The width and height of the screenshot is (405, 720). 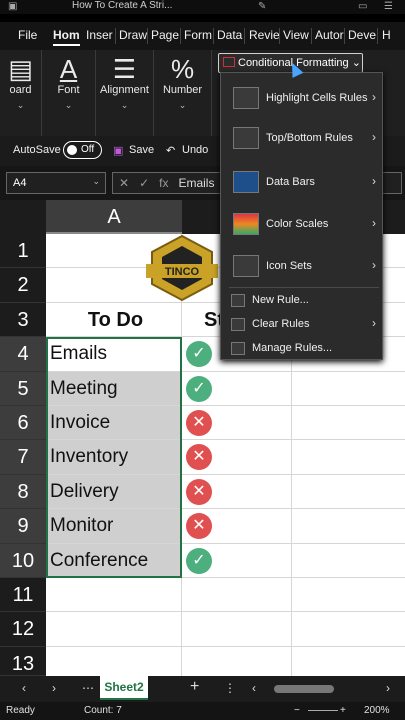 I want to click on column-header-a: A, so click(x=114, y=217).